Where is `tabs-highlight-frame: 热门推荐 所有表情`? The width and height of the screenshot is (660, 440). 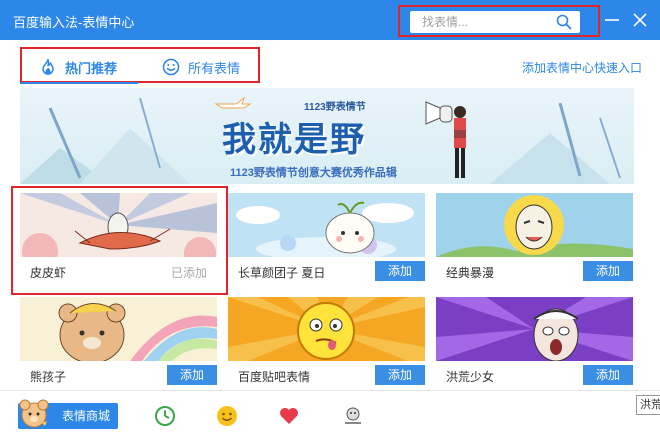 tabs-highlight-frame: 热门推荐 所有表情 is located at coordinates (140, 65).